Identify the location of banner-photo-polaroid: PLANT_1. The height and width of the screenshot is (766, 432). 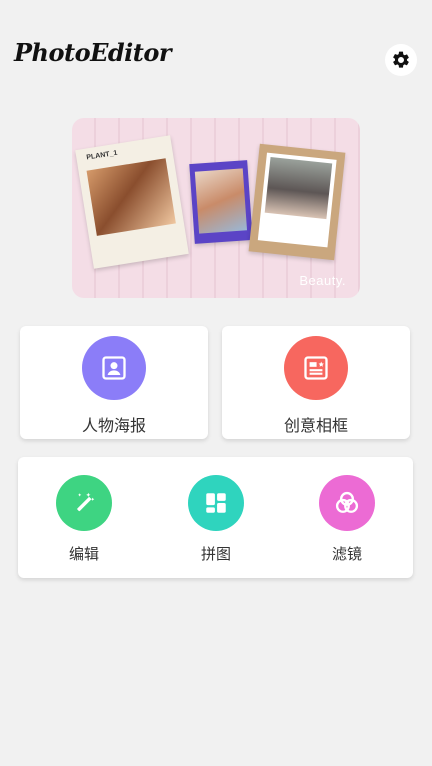
(132, 202).